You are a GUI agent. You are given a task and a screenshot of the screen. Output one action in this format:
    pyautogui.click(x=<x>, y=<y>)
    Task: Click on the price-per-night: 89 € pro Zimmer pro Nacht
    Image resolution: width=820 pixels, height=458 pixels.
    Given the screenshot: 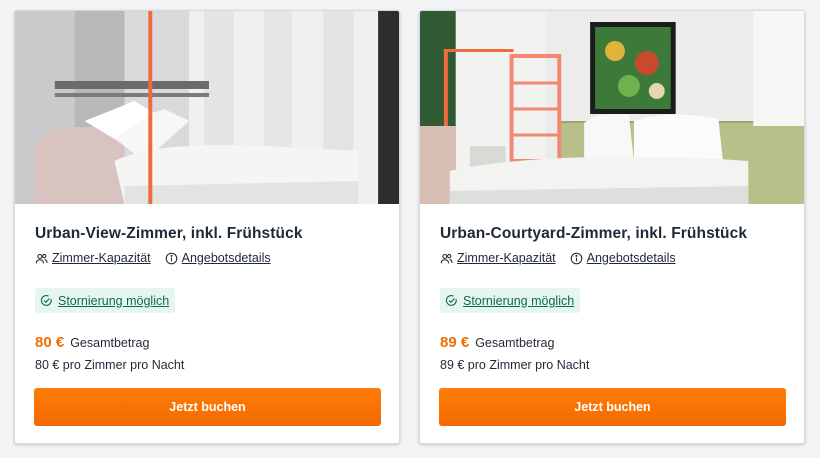 What is the action you would take?
    pyautogui.click(x=515, y=365)
    